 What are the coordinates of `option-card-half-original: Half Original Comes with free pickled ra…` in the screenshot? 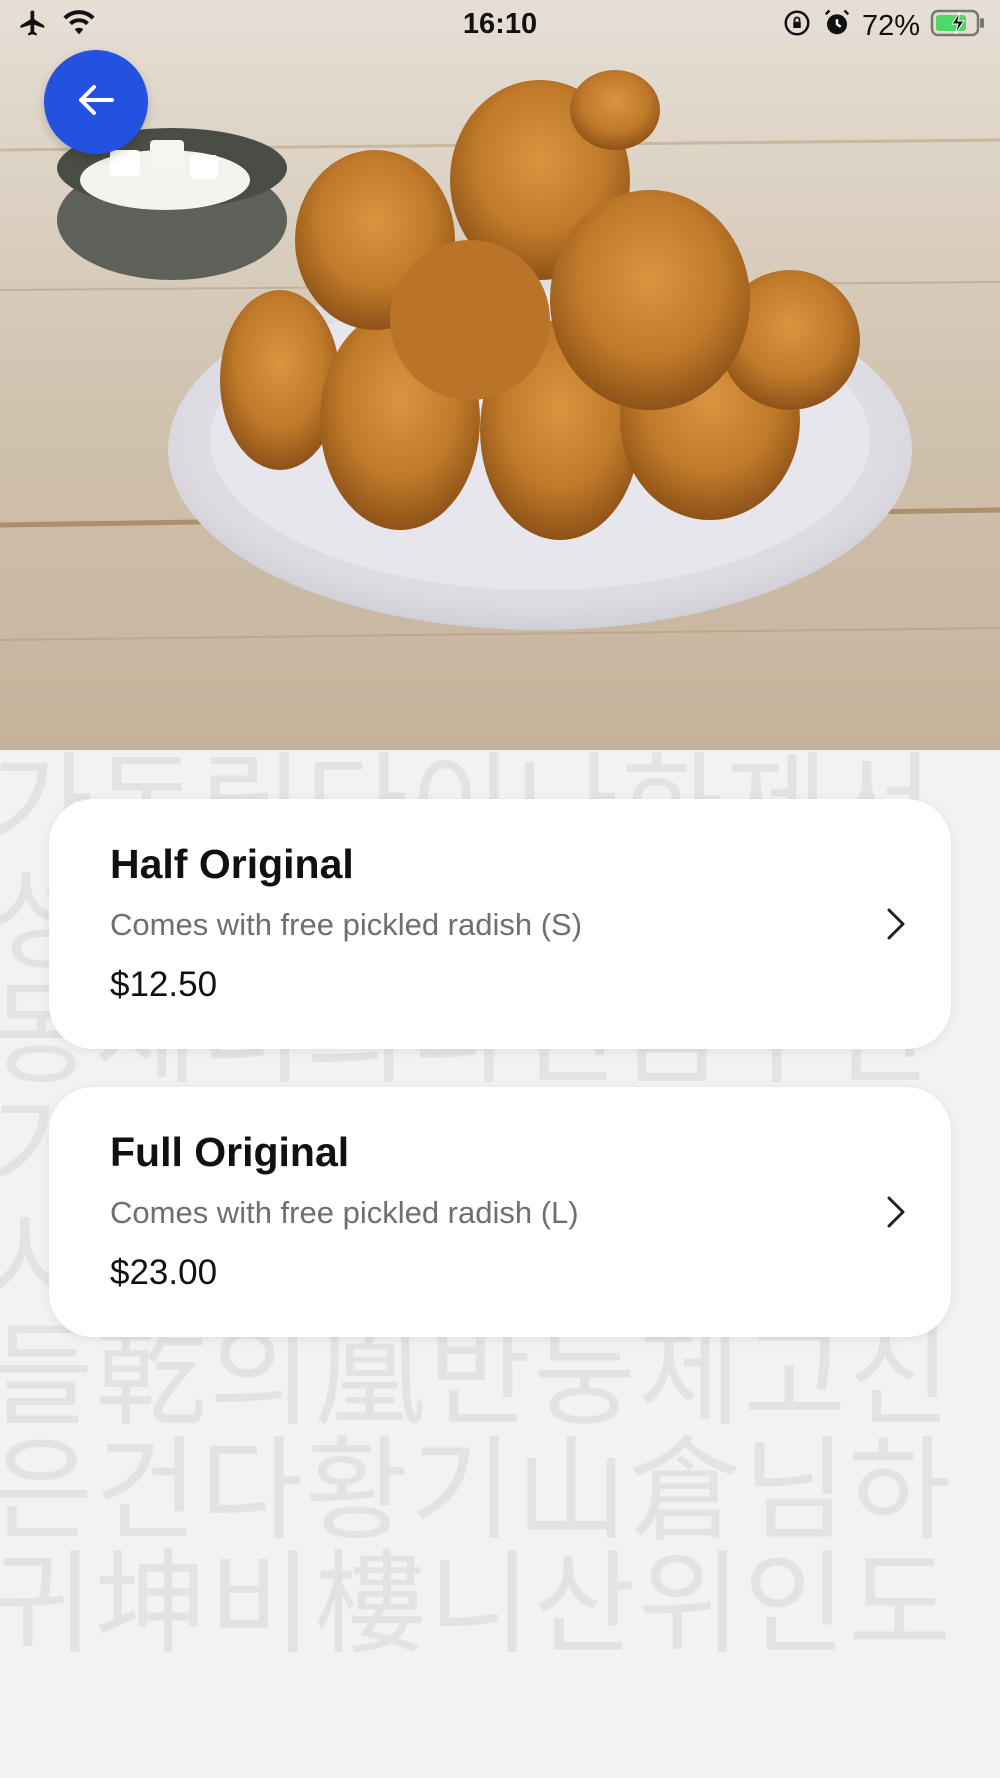 It's located at (500, 924).